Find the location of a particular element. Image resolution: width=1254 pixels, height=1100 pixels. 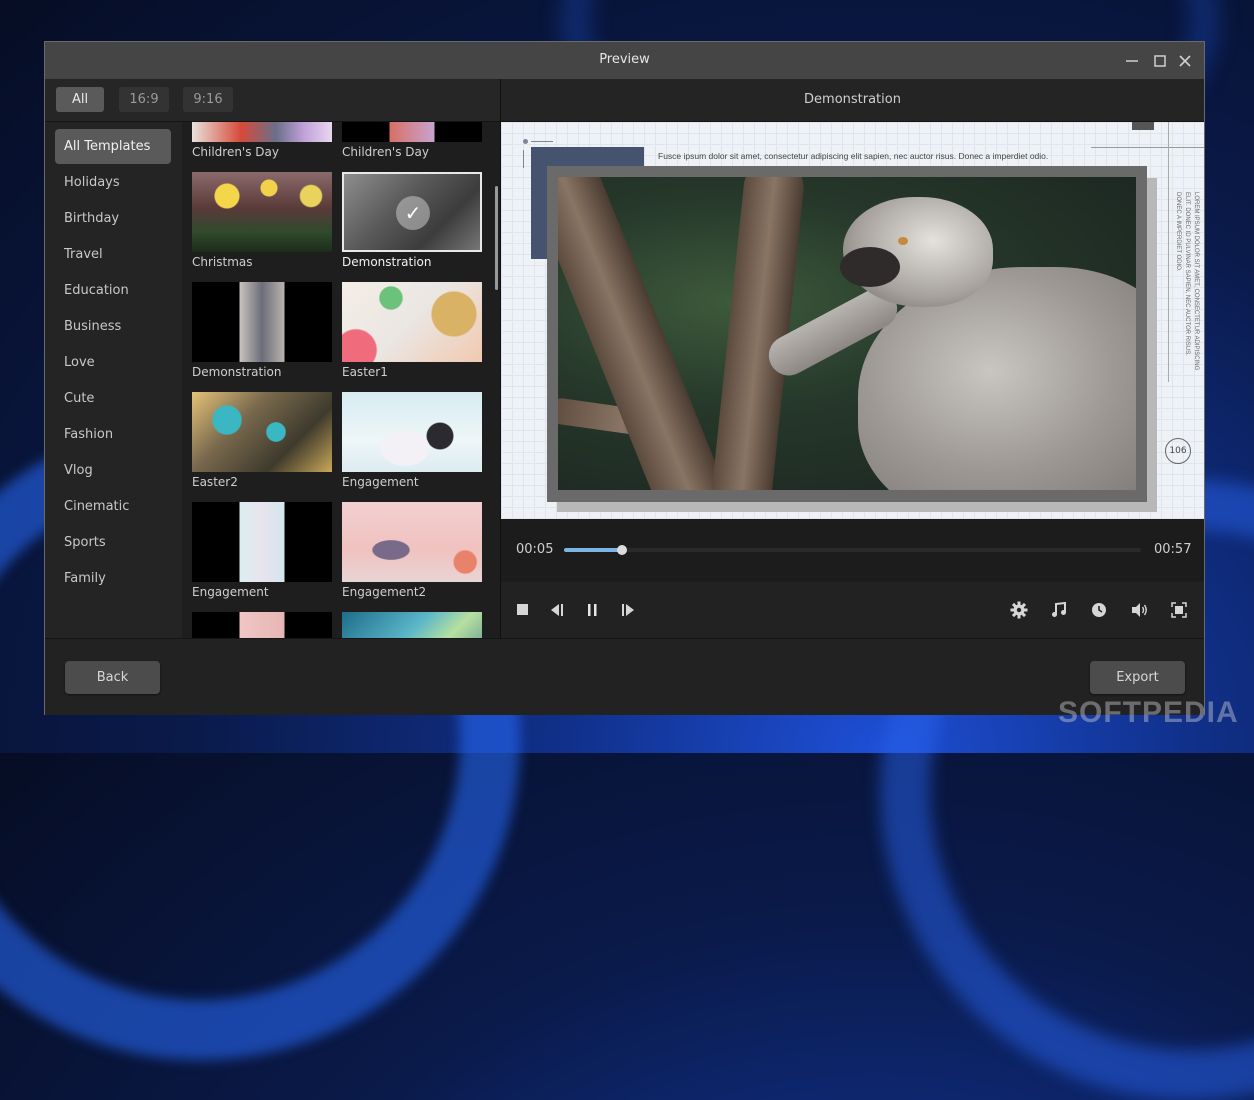

category-all-templates: All Templates is located at coordinates (113, 146).